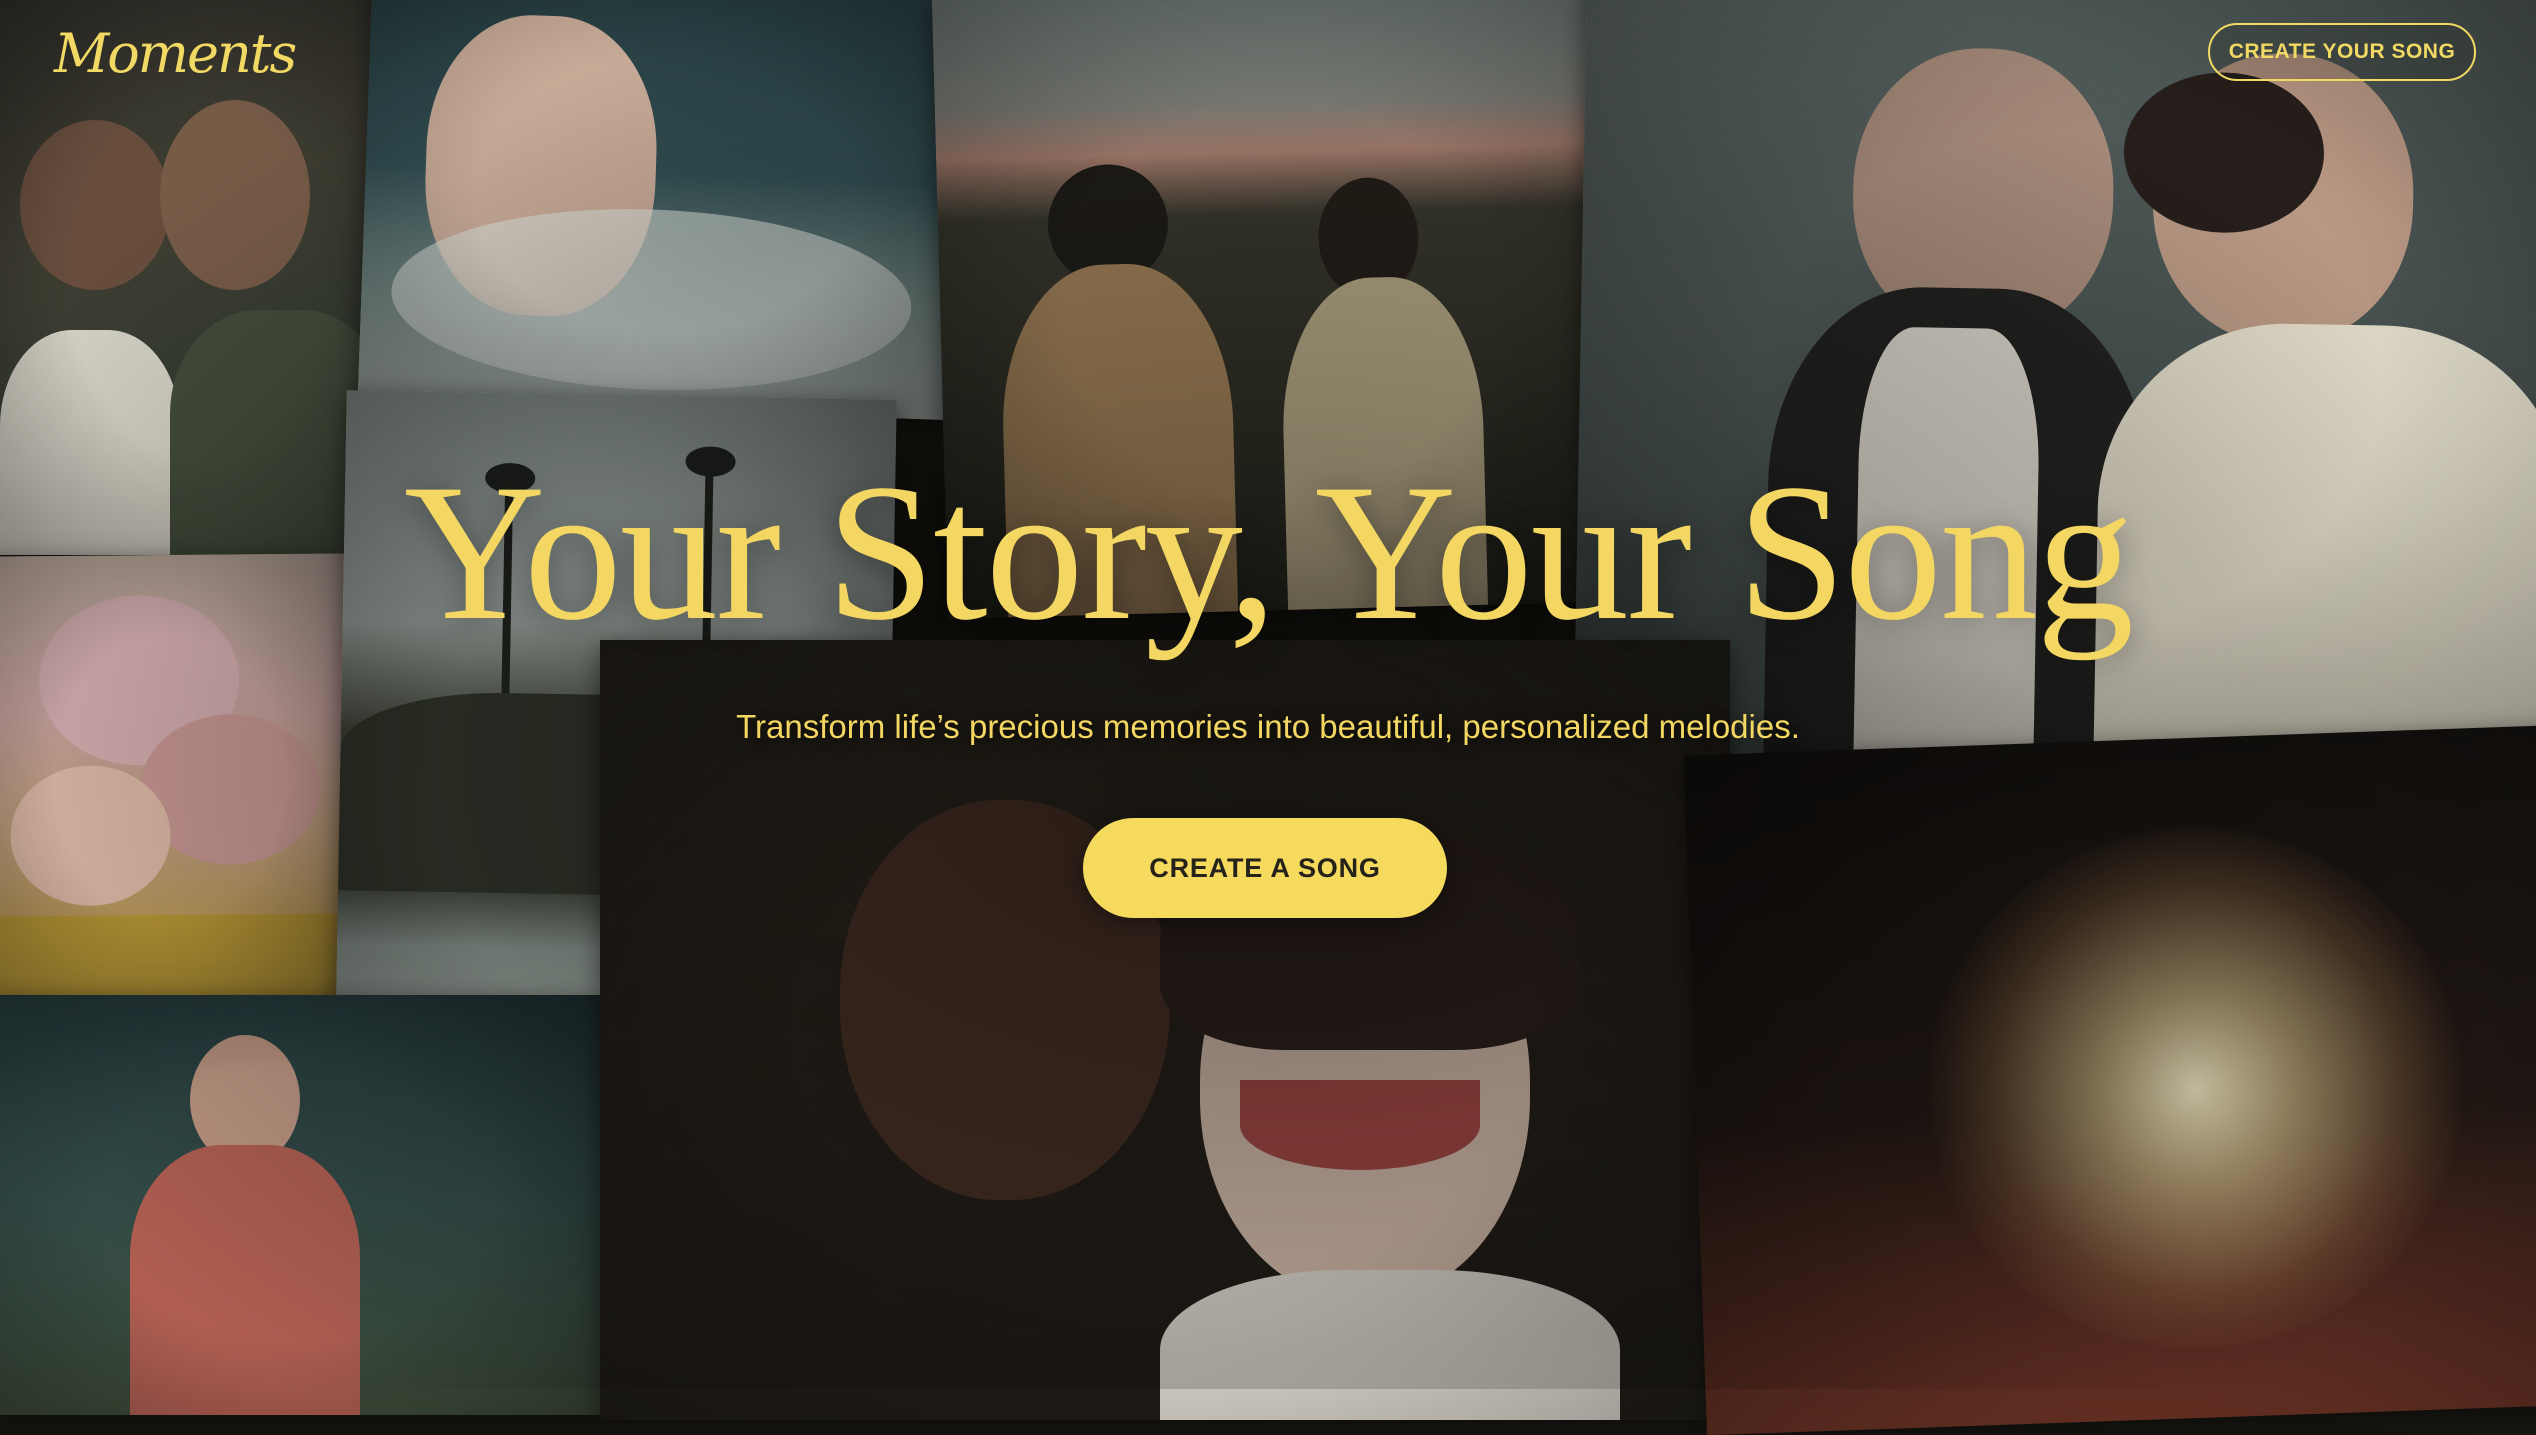 This screenshot has width=2536, height=1435. What do you see at coordinates (2342, 52) in the screenshot?
I see `create-your-song-button: CREATE YOUR SONG` at bounding box center [2342, 52].